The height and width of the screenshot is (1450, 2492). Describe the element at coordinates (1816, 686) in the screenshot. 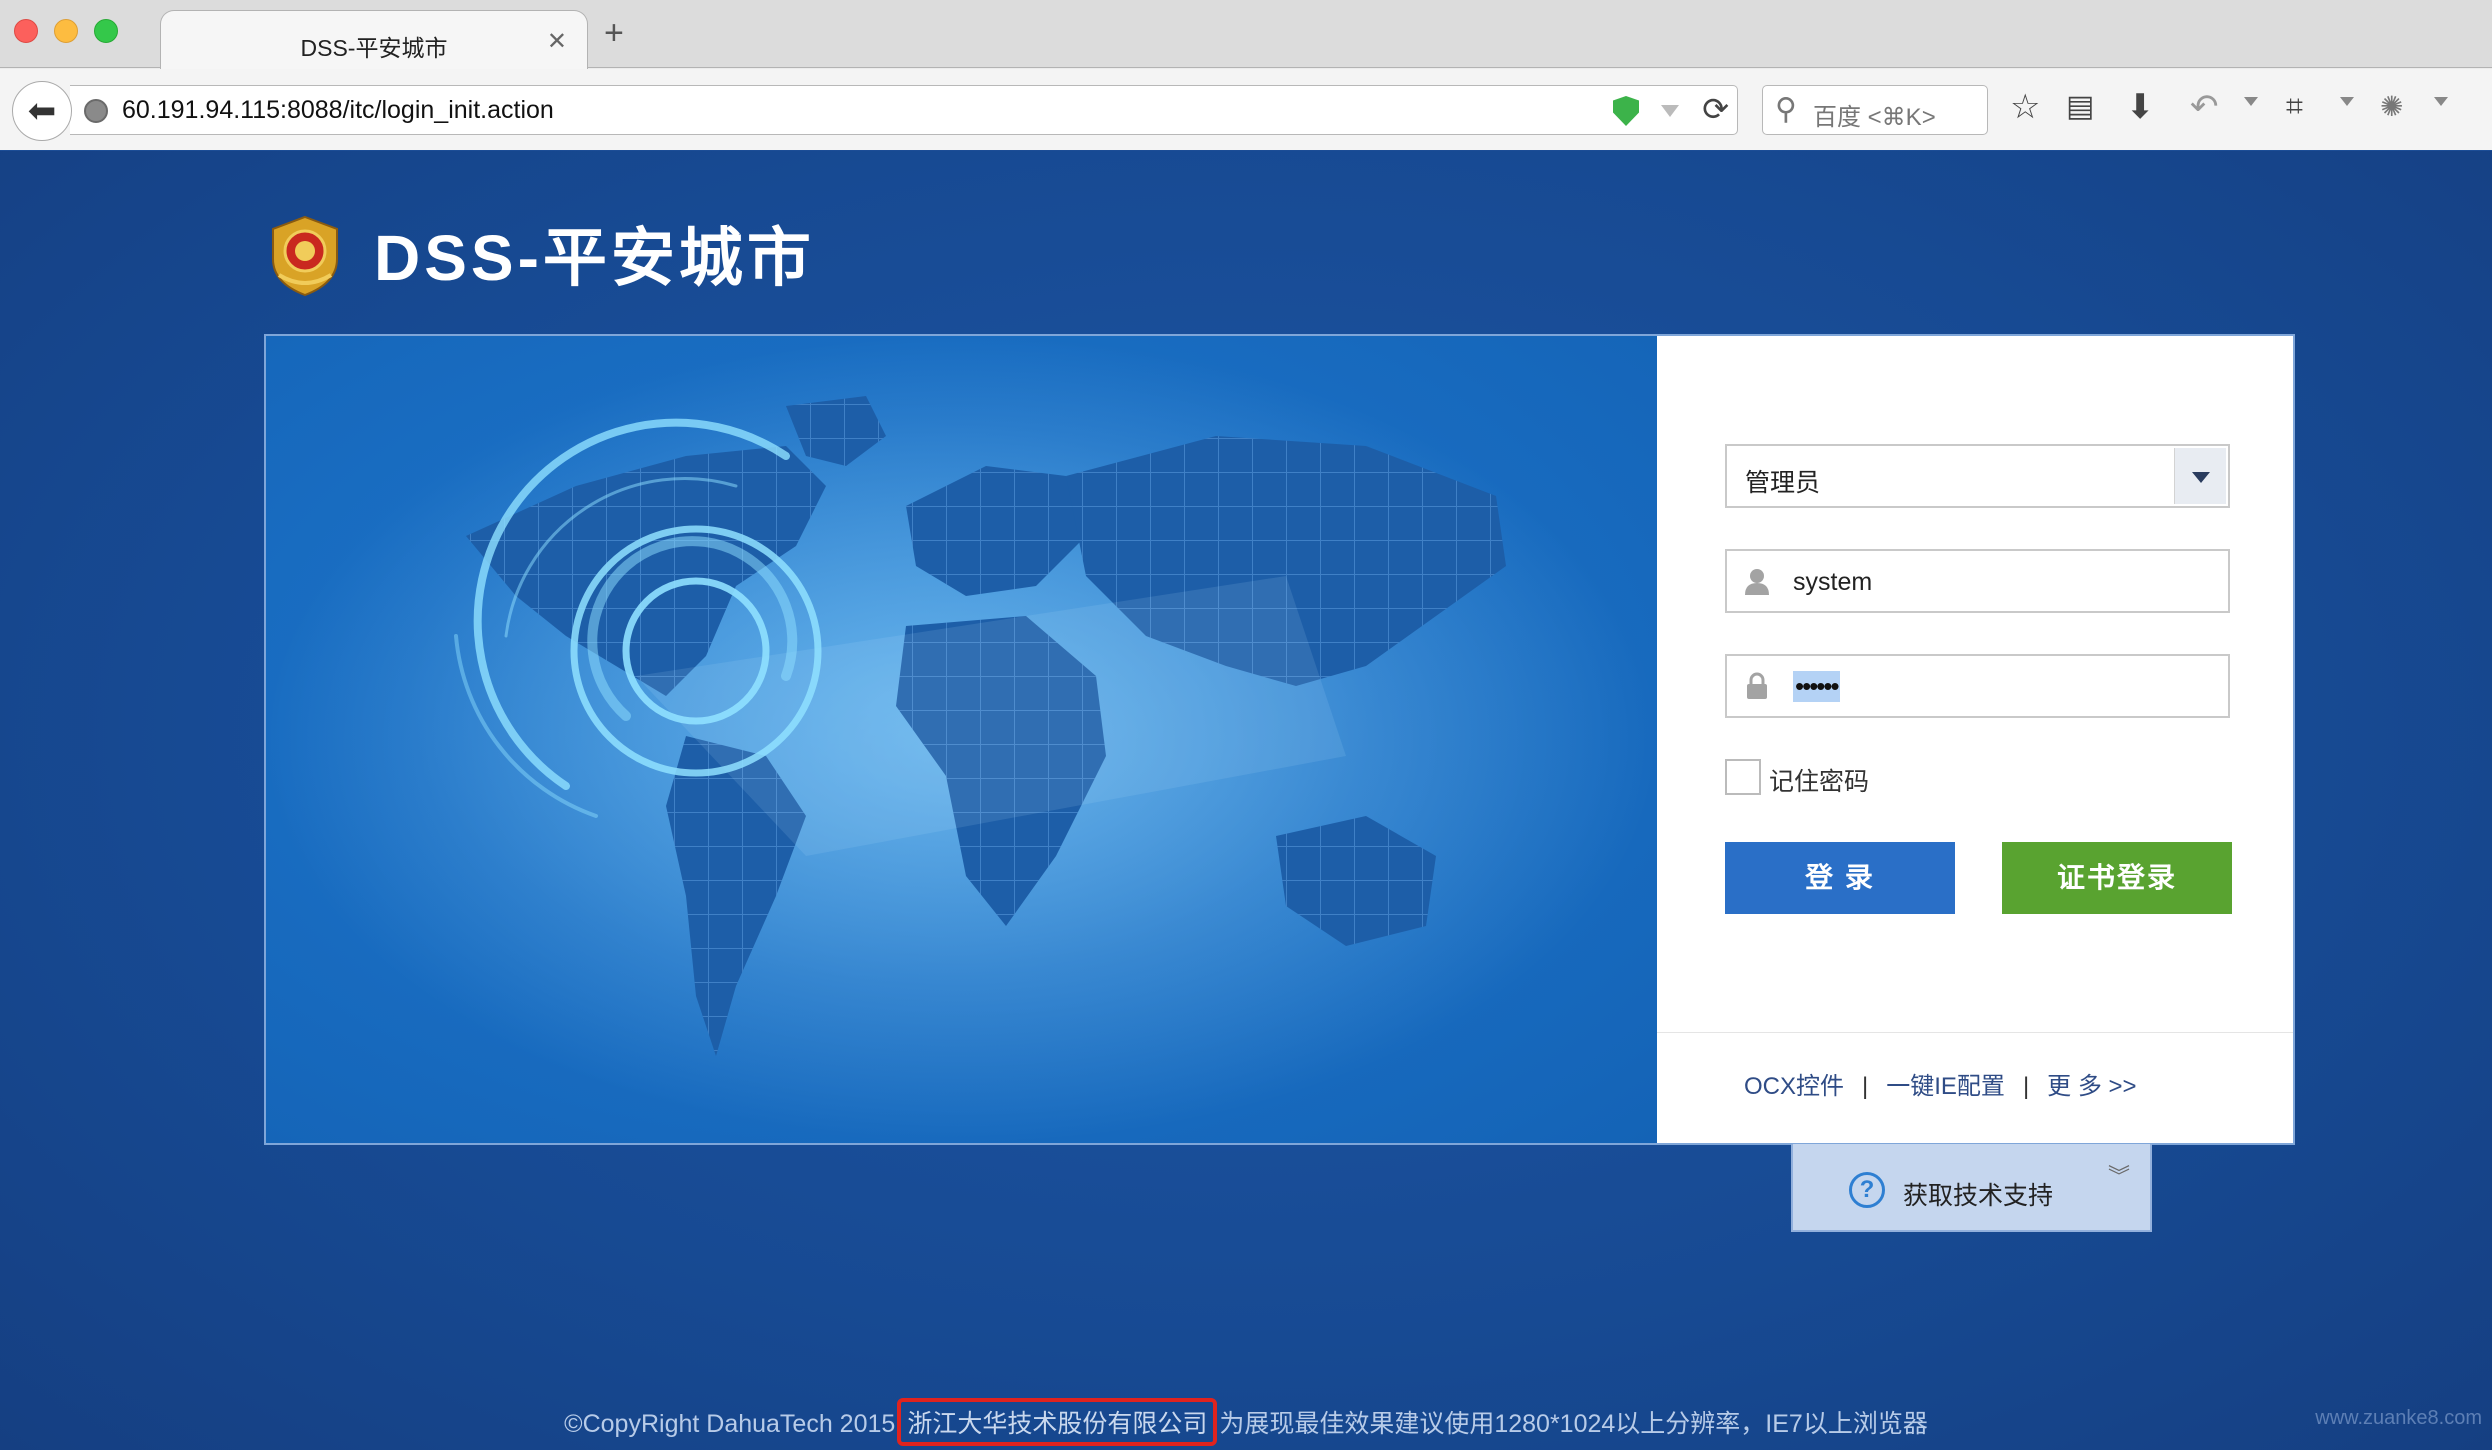

I see `password-value: ••••••` at that location.